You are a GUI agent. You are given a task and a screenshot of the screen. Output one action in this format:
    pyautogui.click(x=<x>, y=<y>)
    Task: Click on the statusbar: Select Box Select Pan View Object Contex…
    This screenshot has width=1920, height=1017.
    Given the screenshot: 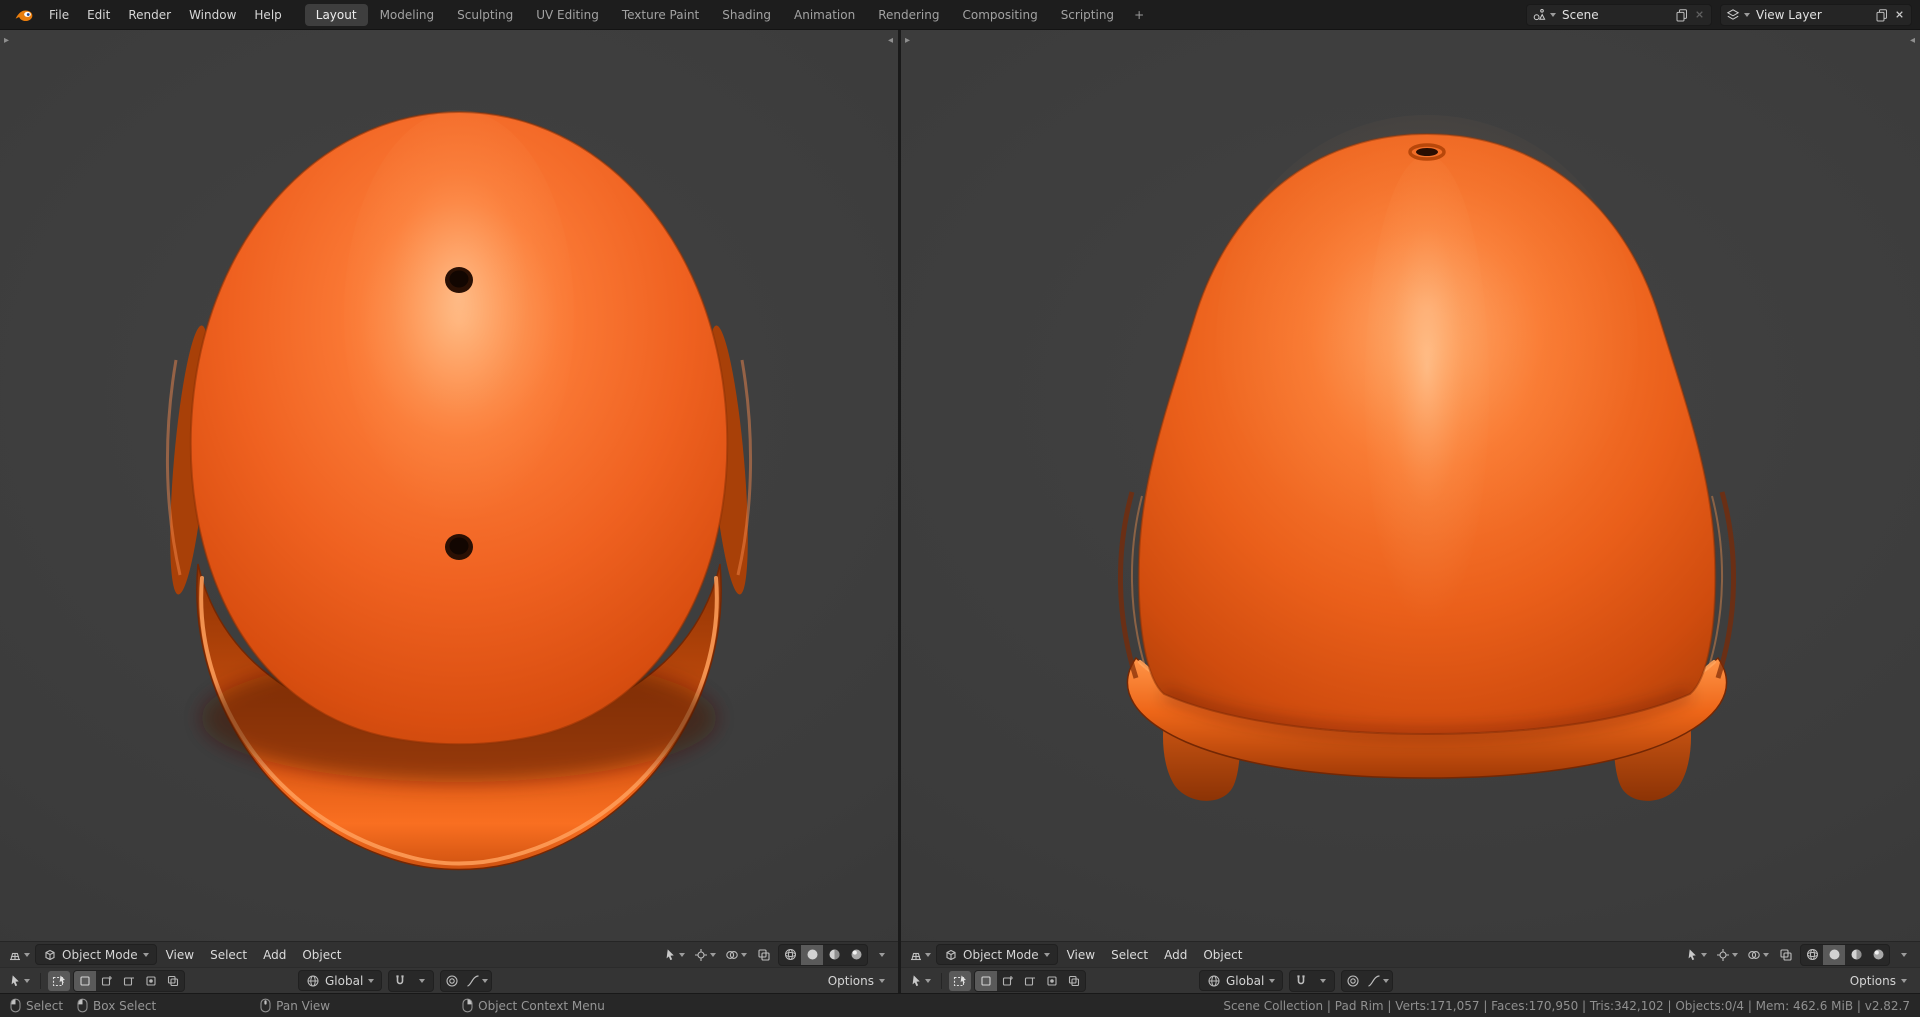 What is the action you would take?
    pyautogui.click(x=960, y=1005)
    